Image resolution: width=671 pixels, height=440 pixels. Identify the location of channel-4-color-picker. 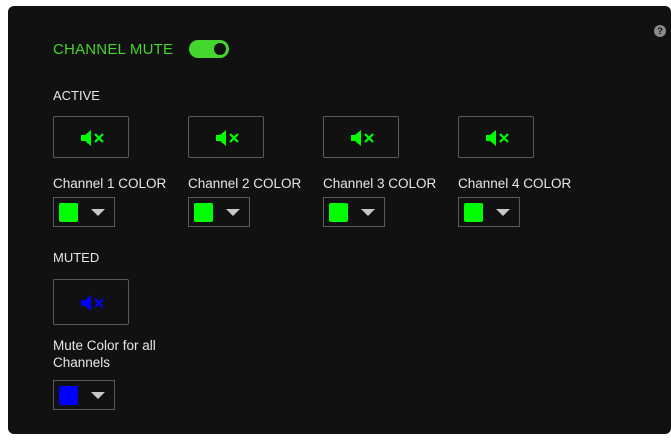
(489, 212).